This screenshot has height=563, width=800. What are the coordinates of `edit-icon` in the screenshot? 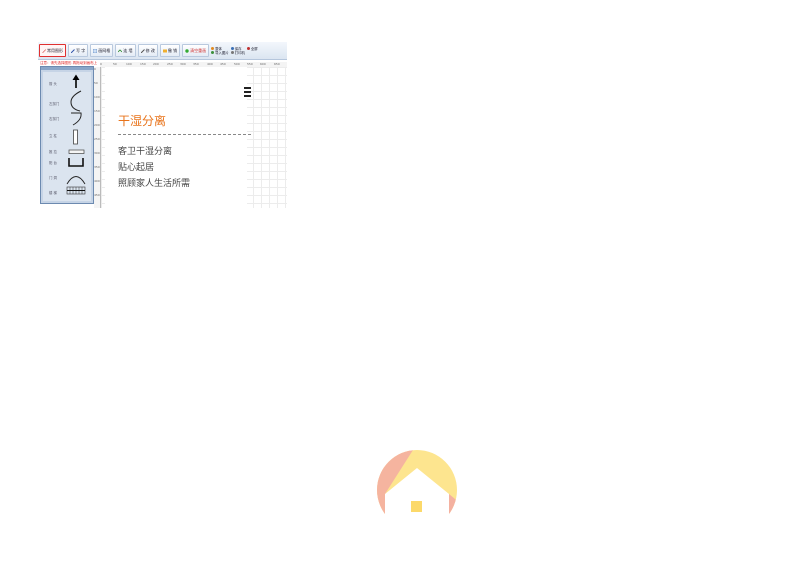 It's located at (142, 50).